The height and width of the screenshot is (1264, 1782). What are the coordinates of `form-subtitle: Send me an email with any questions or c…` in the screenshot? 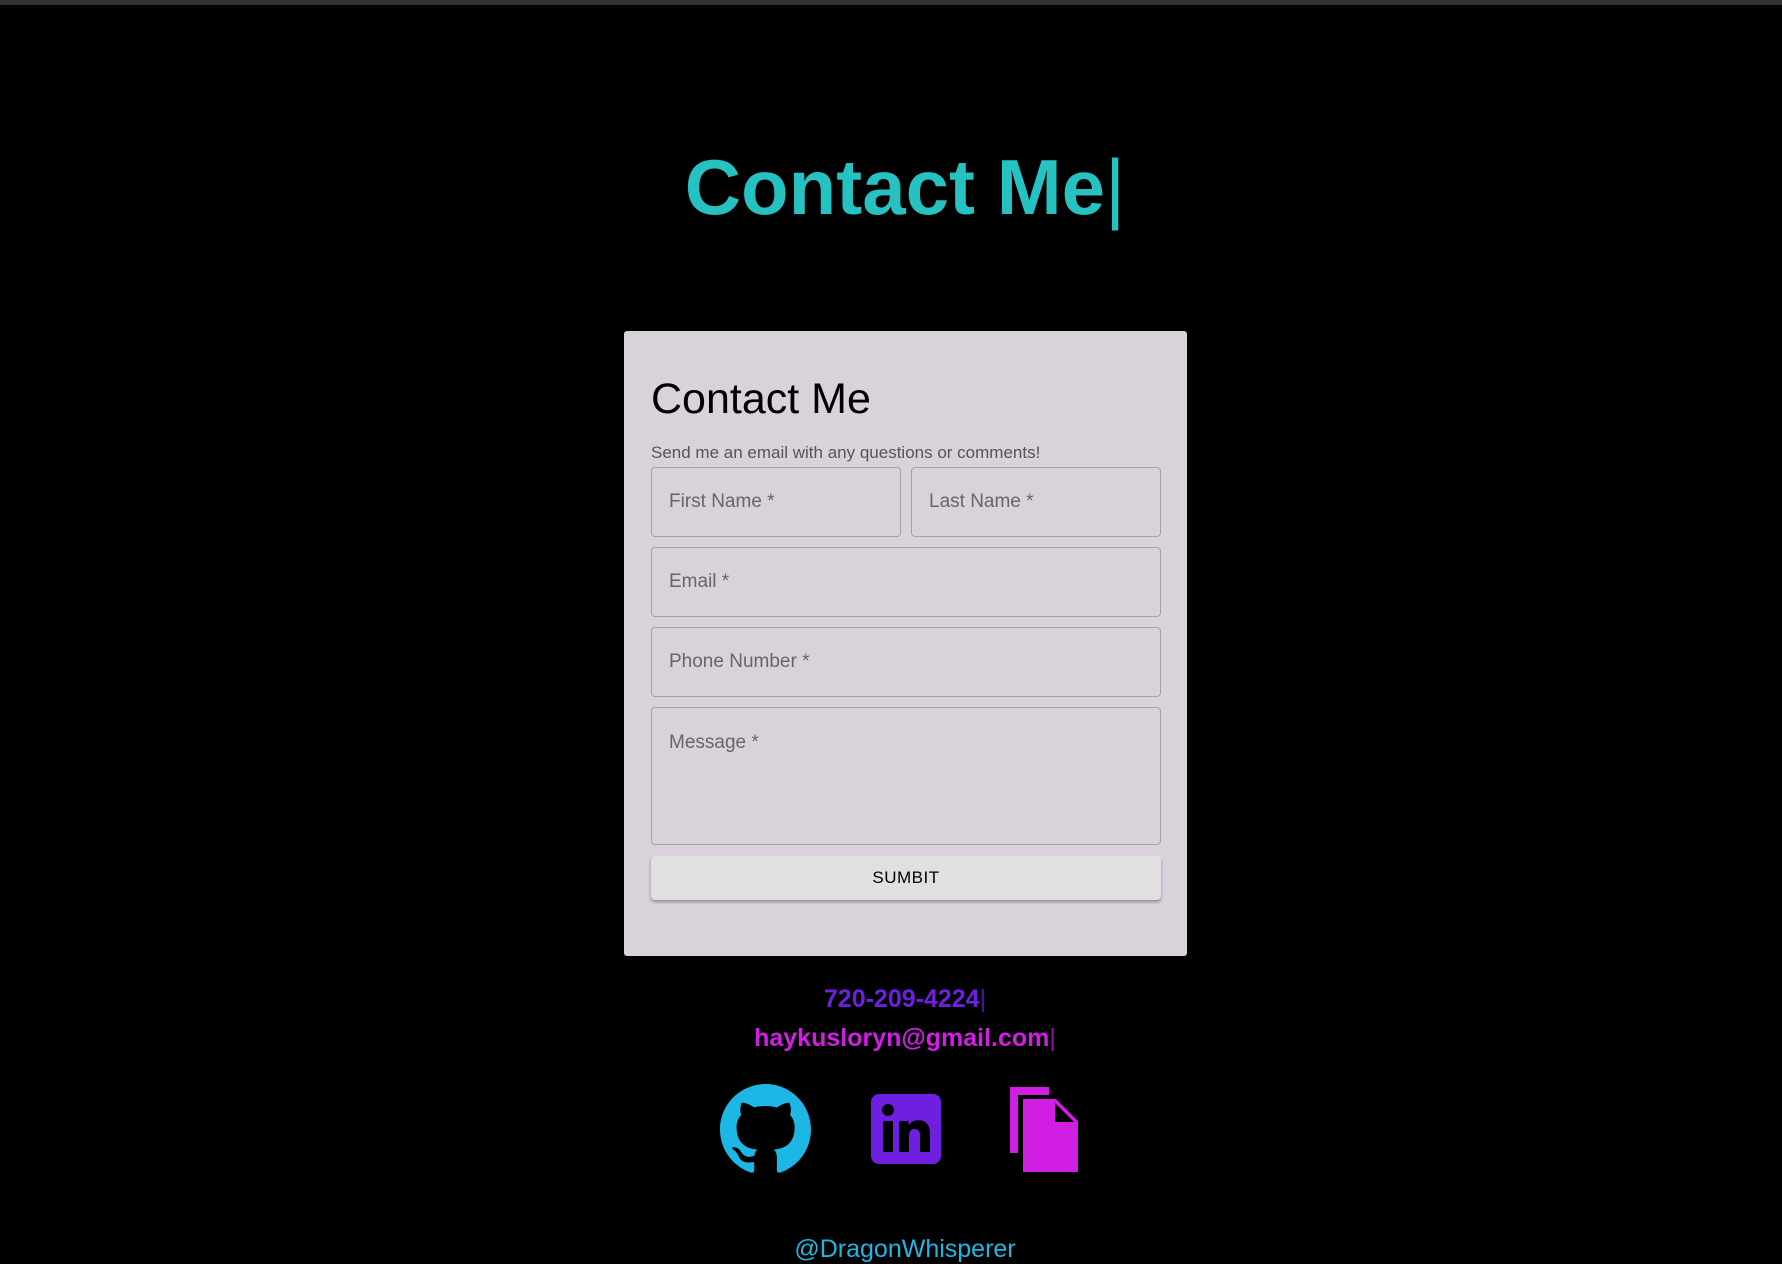 It's located at (846, 452).